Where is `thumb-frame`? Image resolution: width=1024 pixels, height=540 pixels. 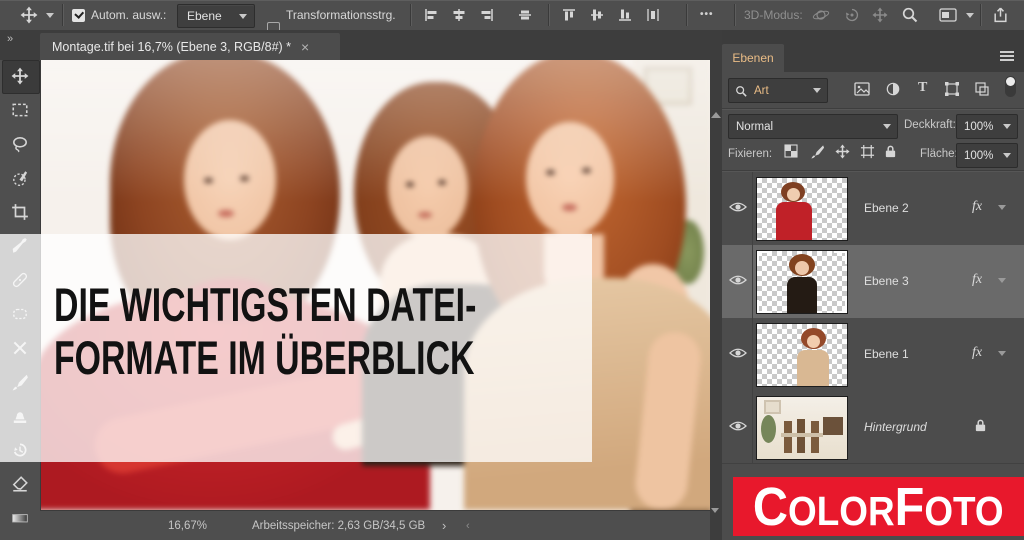
thumb-frame is located at coordinates (772, 407).